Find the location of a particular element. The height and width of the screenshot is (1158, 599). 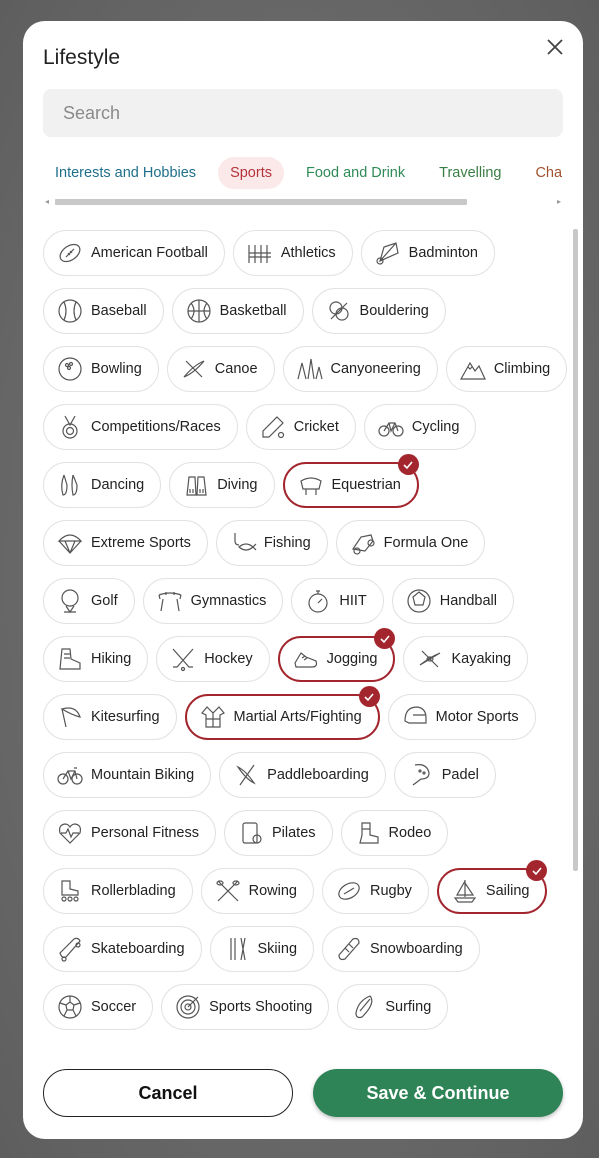

chip-row: Dancing Diving Equestrian is located at coordinates (308, 487).